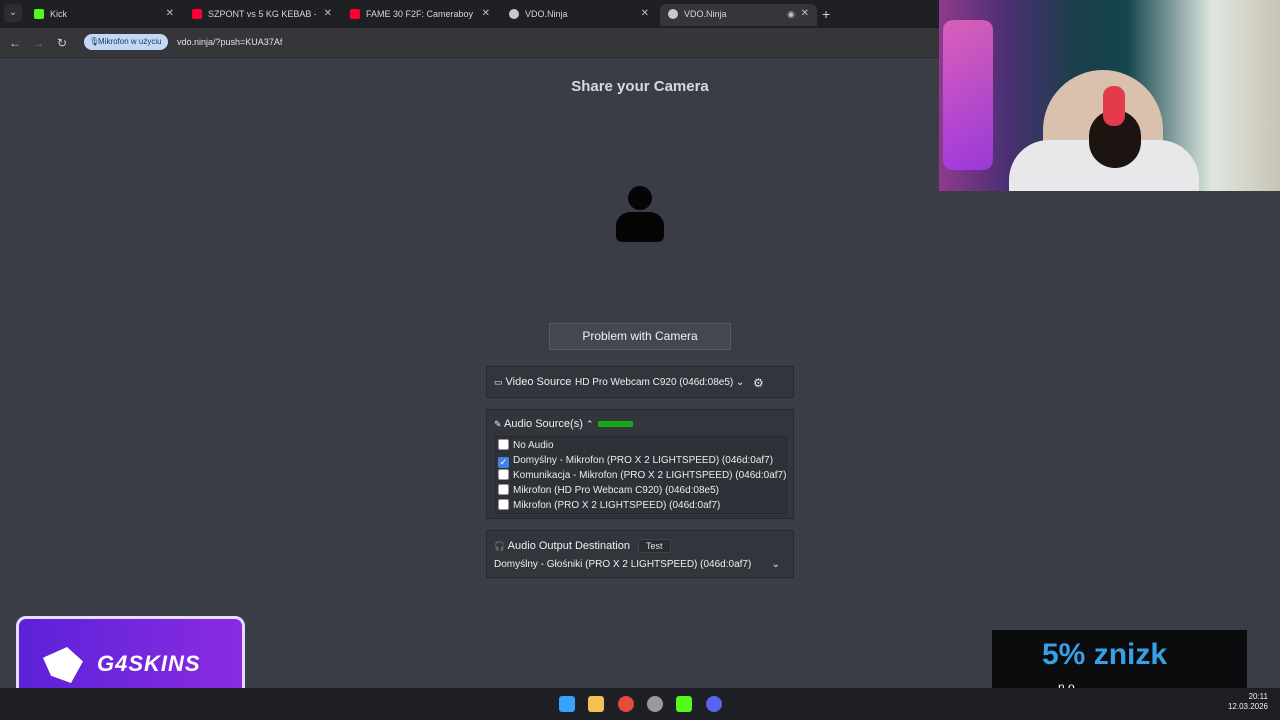 The width and height of the screenshot is (1280, 720). Describe the element at coordinates (94, 41) in the screenshot. I see `microphone-icon: 🎙` at that location.